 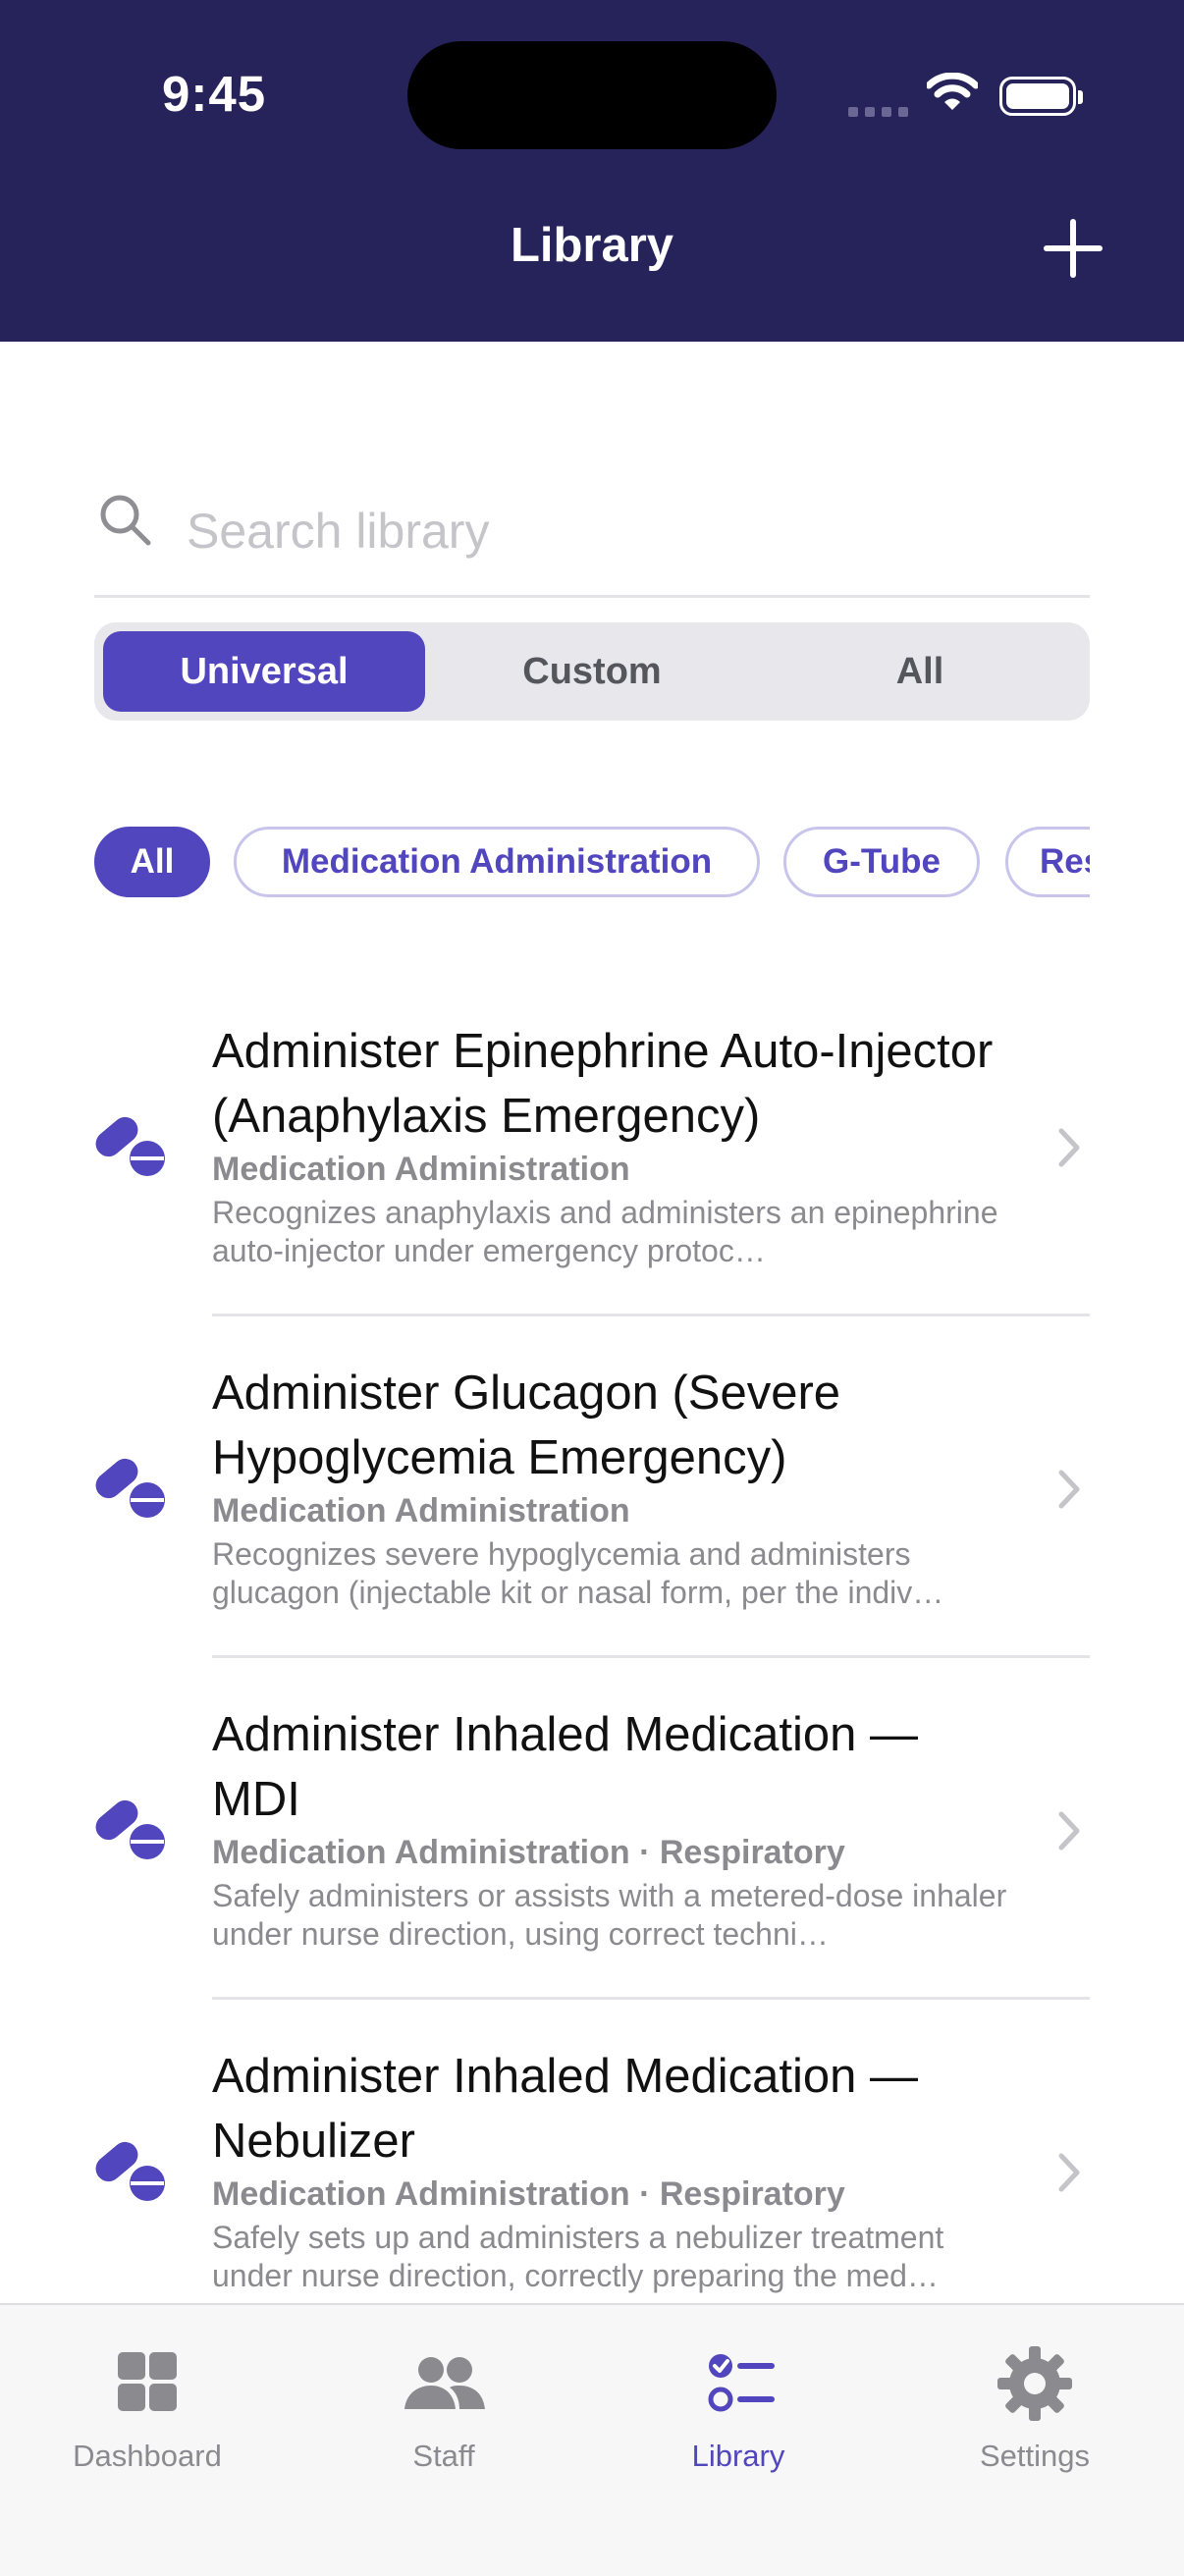 What do you see at coordinates (881, 113) in the screenshot?
I see `cellular-signal-icon` at bounding box center [881, 113].